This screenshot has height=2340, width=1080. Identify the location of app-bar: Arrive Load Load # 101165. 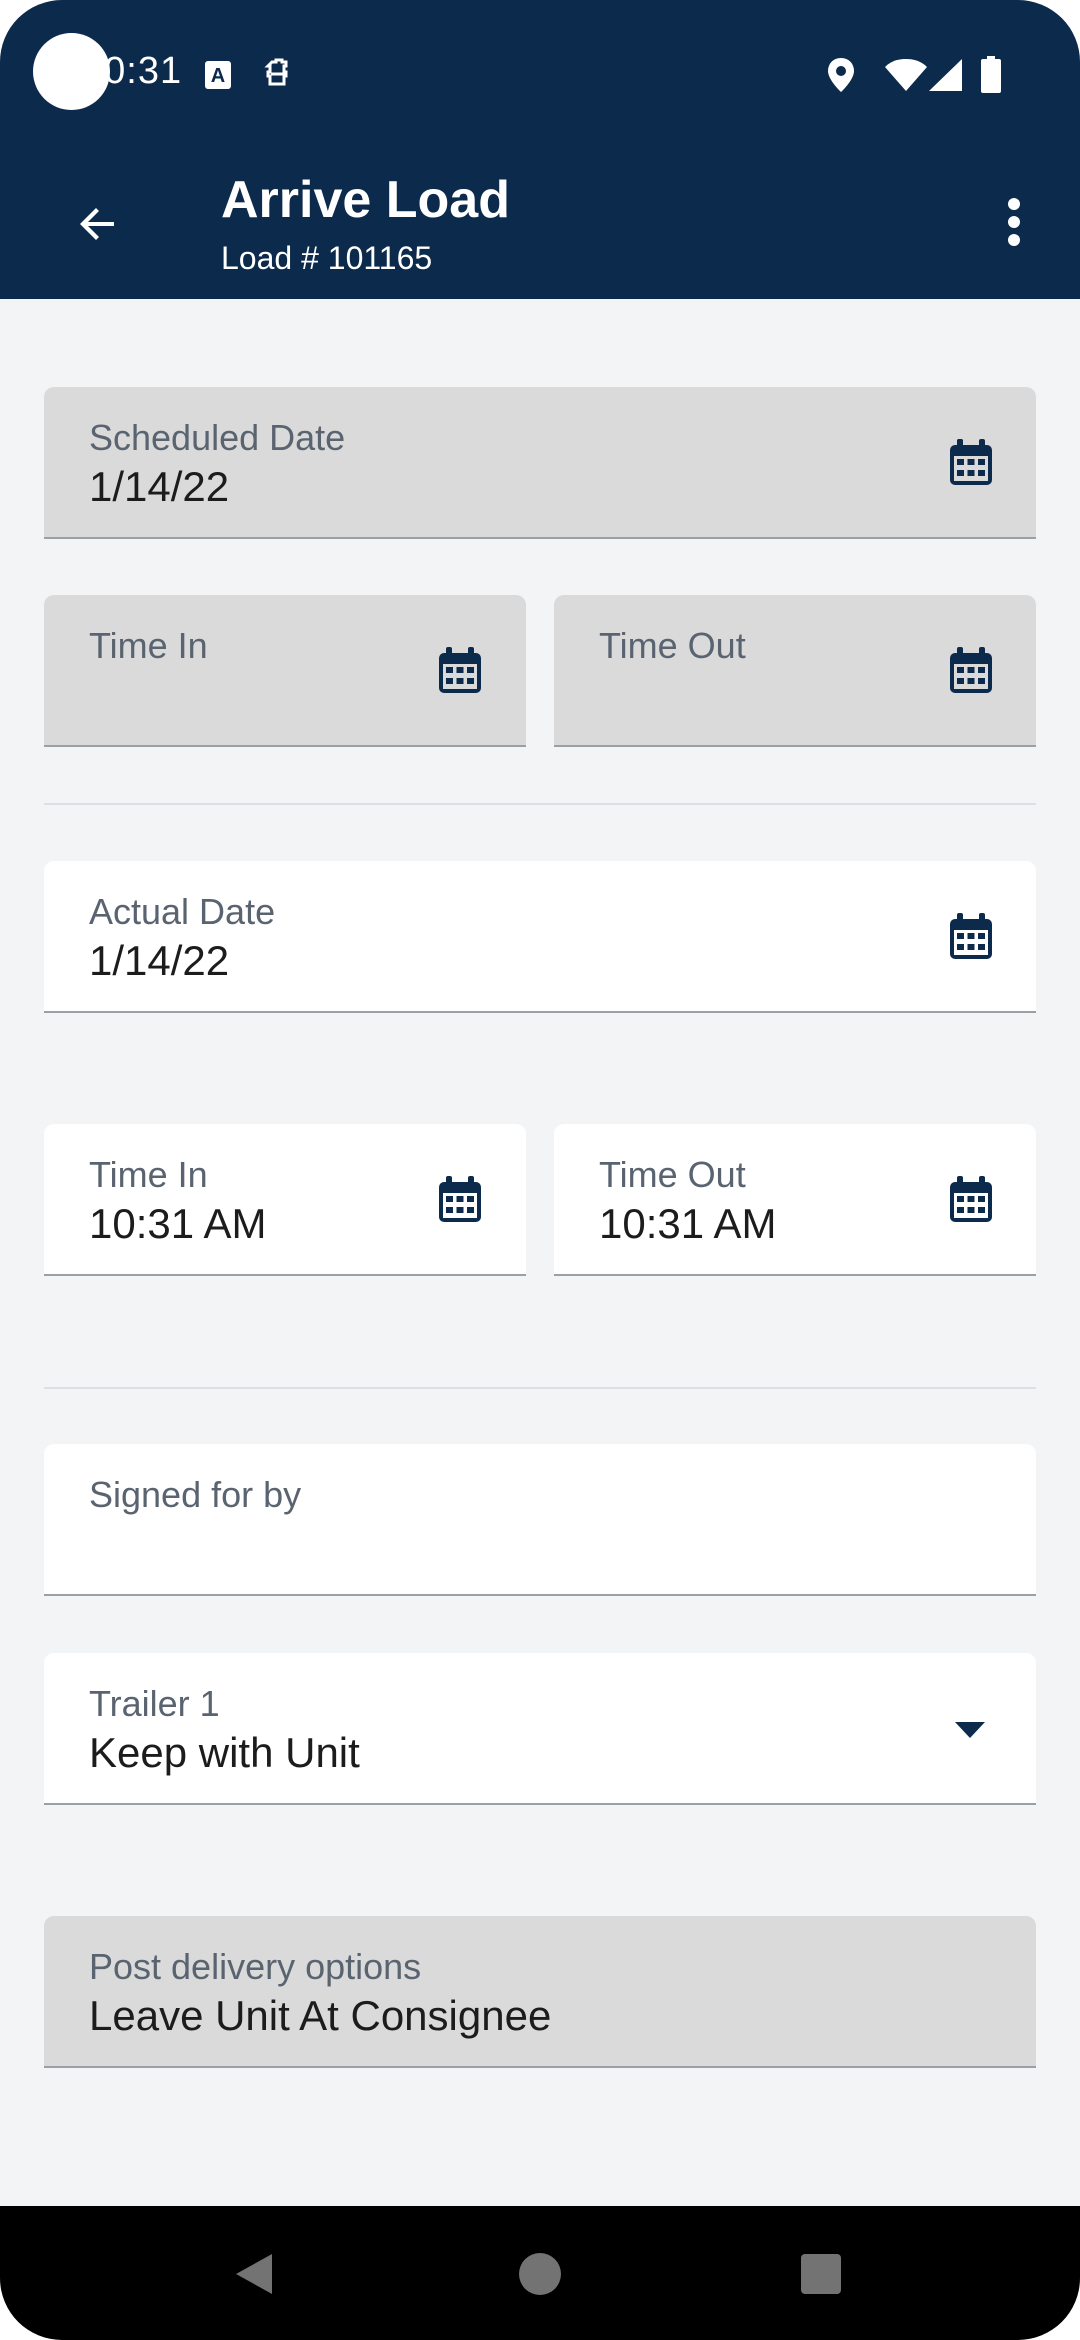
(540, 222).